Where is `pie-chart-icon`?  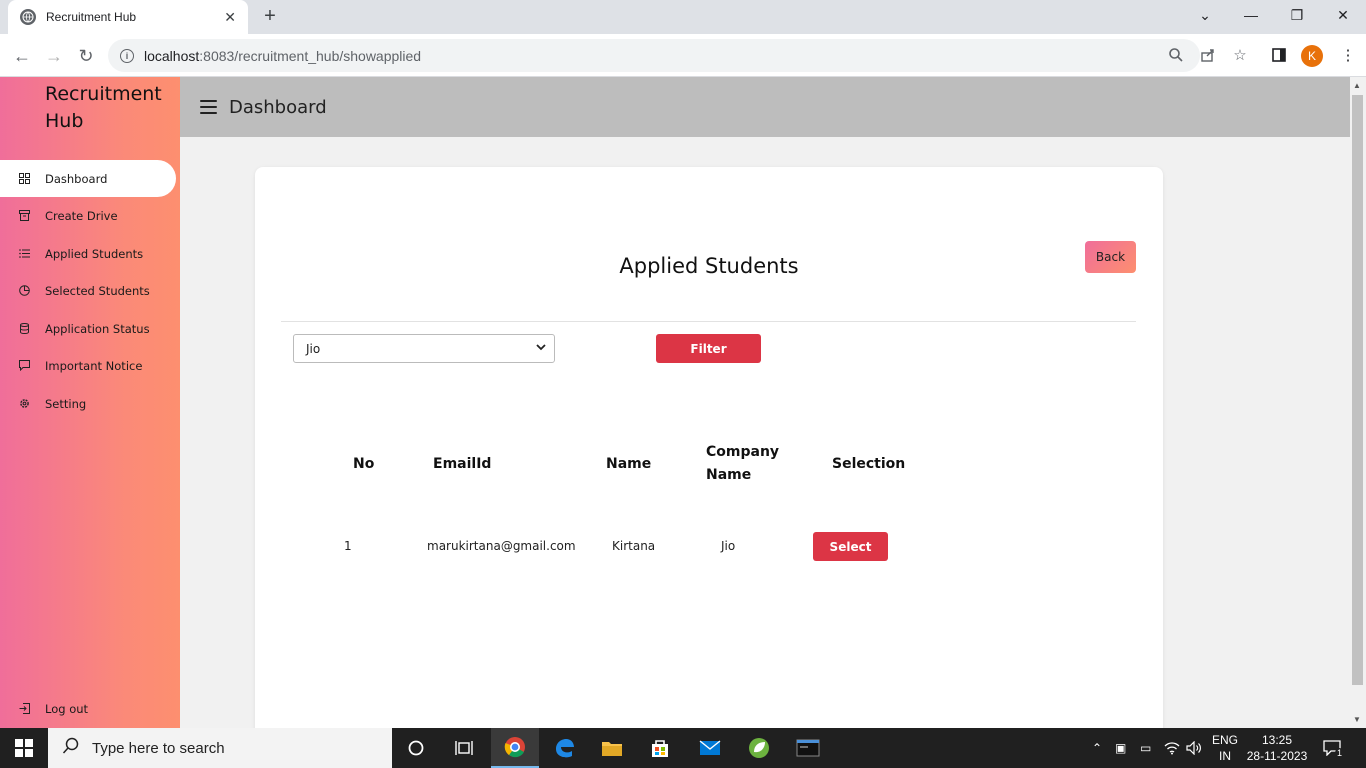 pie-chart-icon is located at coordinates (24, 291).